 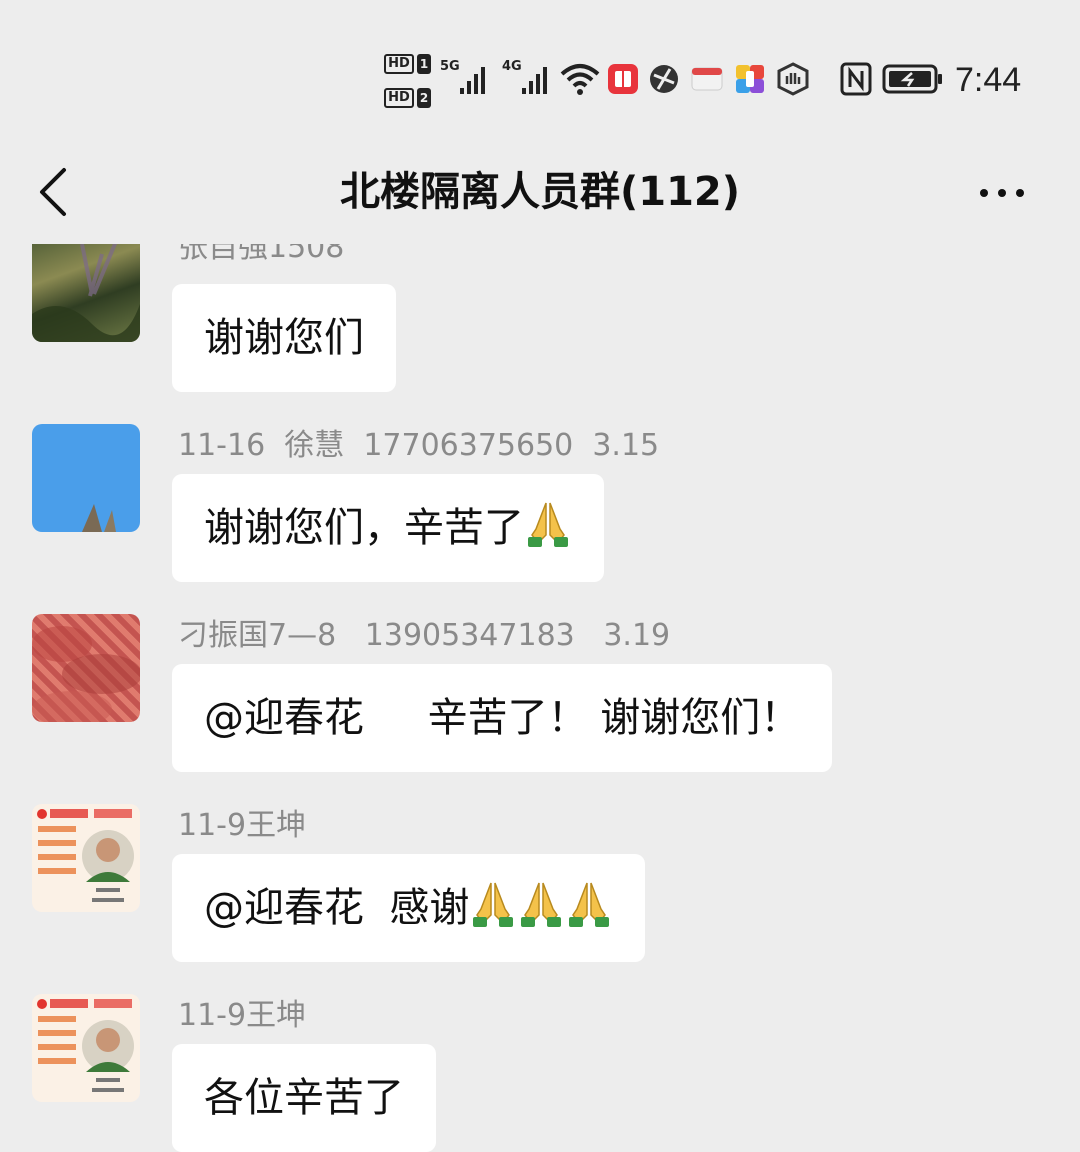 I want to click on clock-time: 7:44, so click(x=988, y=80).